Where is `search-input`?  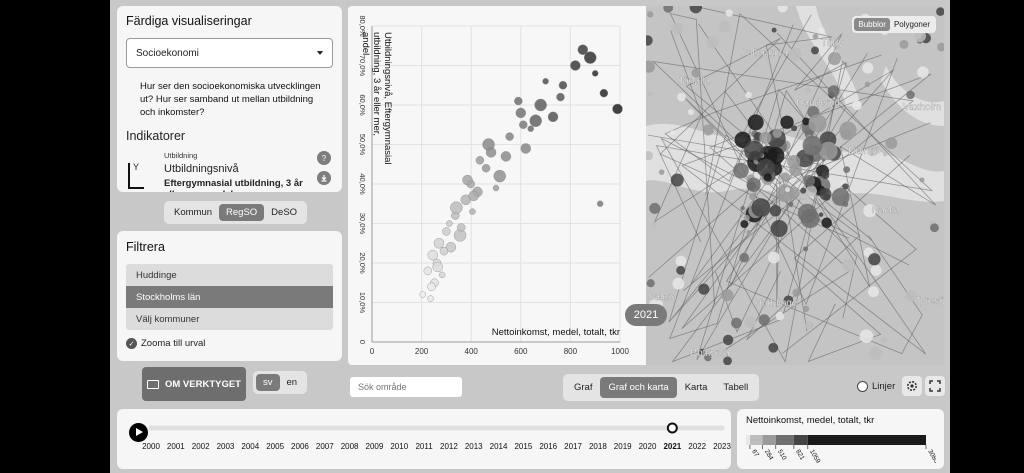
search-input is located at coordinates (406, 387).